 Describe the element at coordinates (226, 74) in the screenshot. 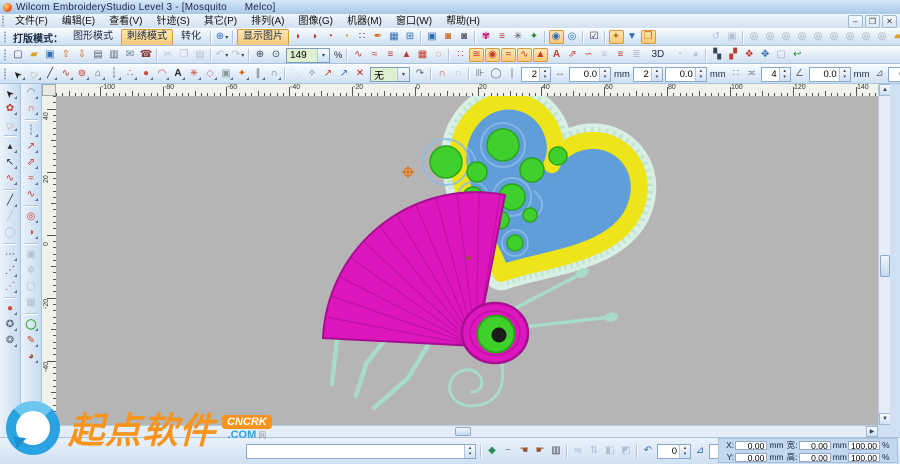

I see `outline-box-icon: ▣` at that location.